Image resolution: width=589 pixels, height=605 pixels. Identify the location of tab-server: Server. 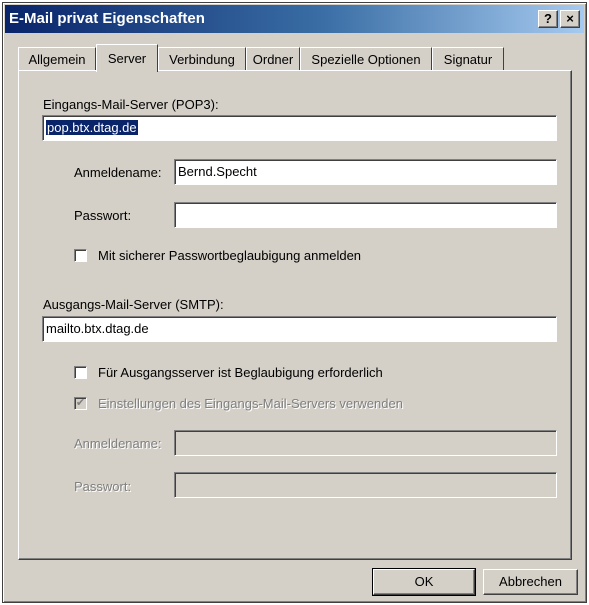
(127, 58).